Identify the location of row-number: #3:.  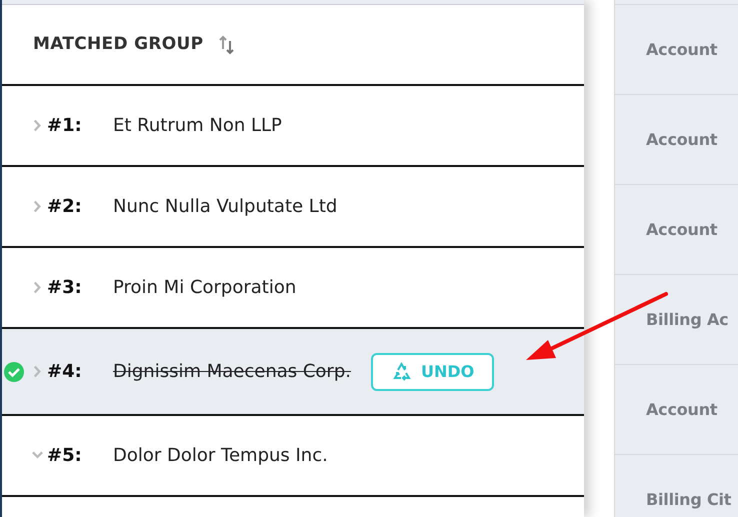
(65, 288).